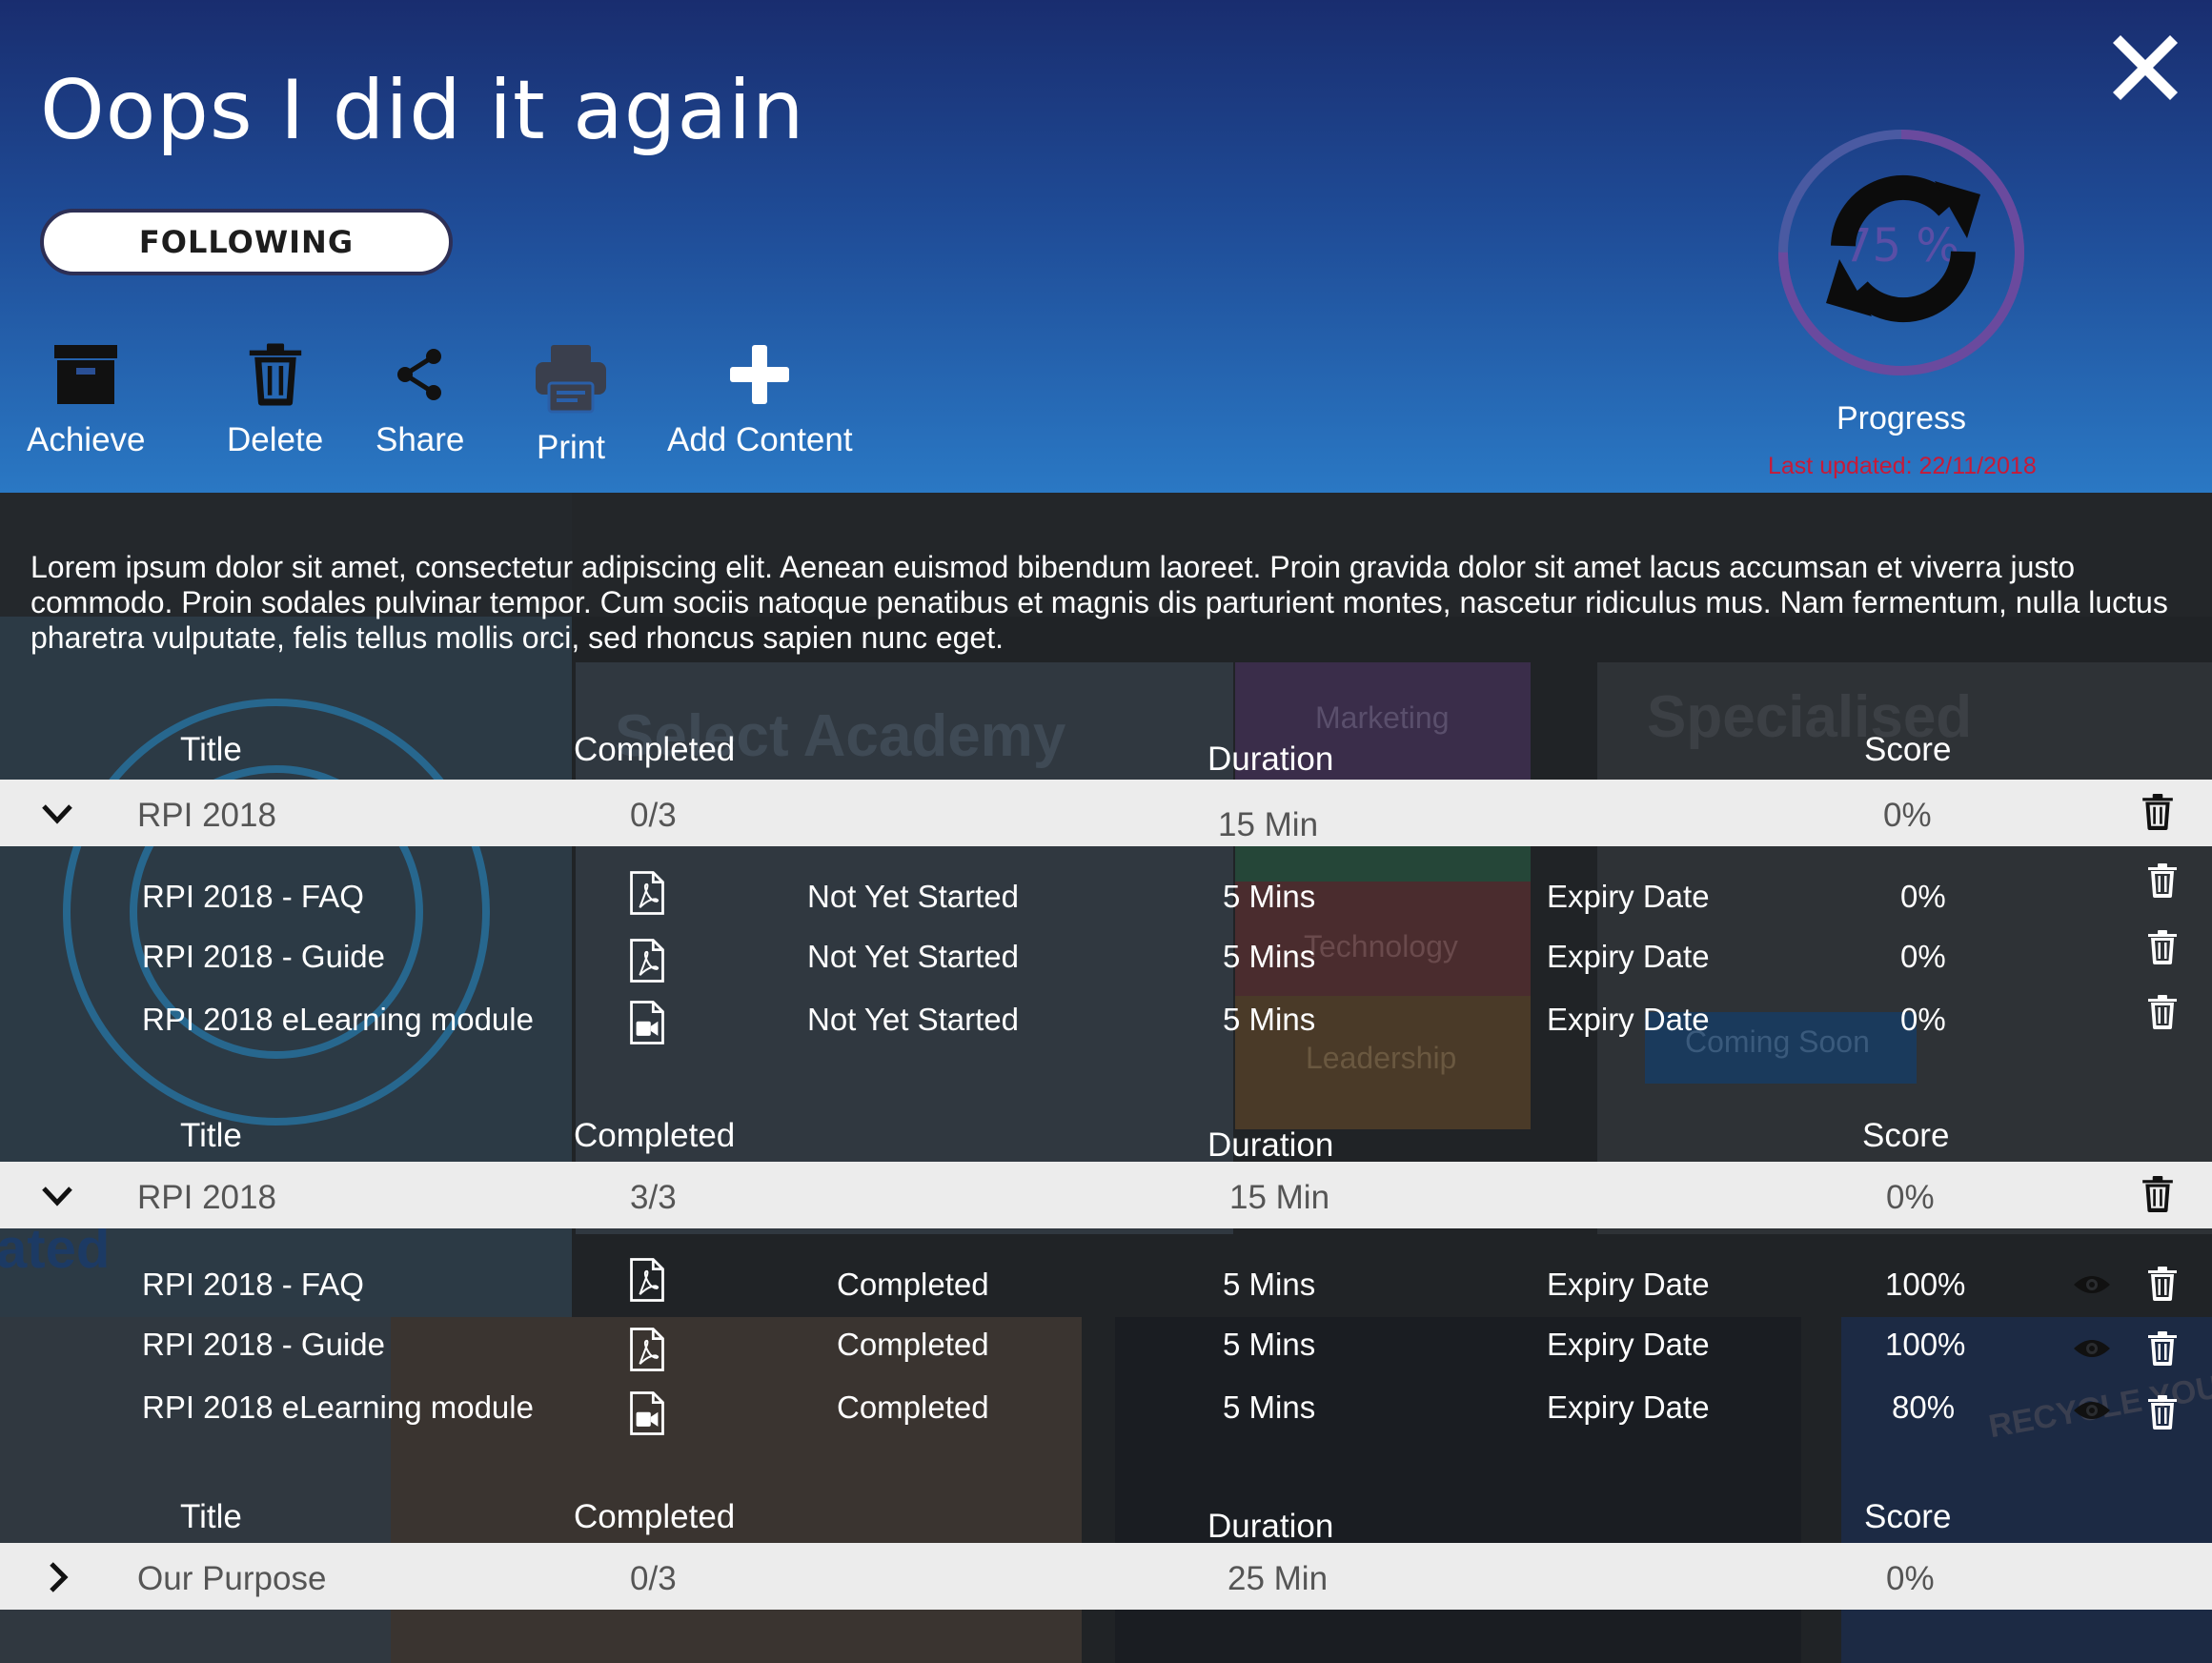 This screenshot has width=2212, height=1663. I want to click on achieve-label: Achieve, so click(86, 439).